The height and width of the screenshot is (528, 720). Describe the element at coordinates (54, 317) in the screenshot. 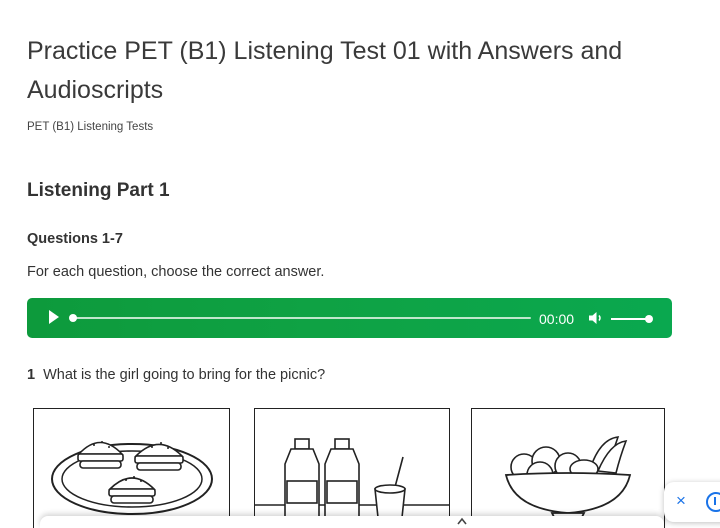

I see `play-icon` at that location.